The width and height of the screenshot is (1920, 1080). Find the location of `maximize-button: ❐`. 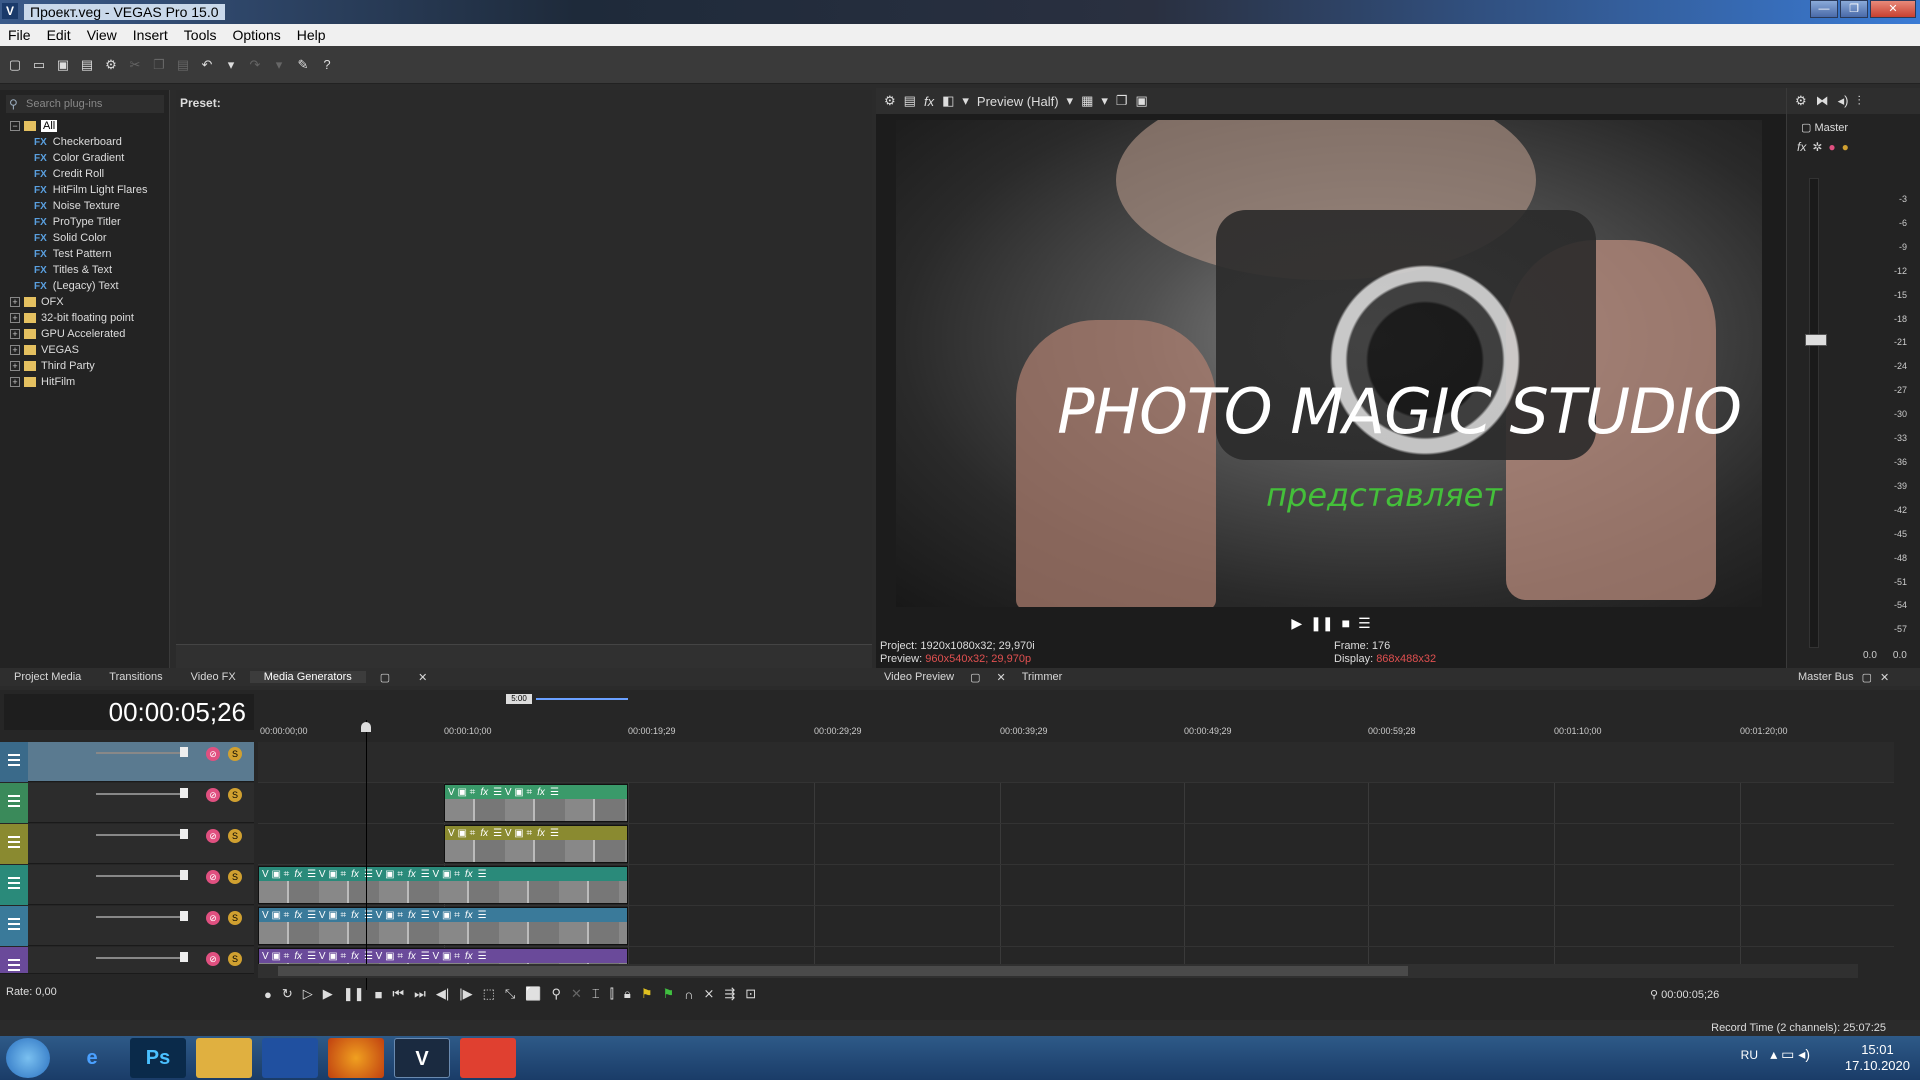

maximize-button: ❐ is located at coordinates (1854, 9).